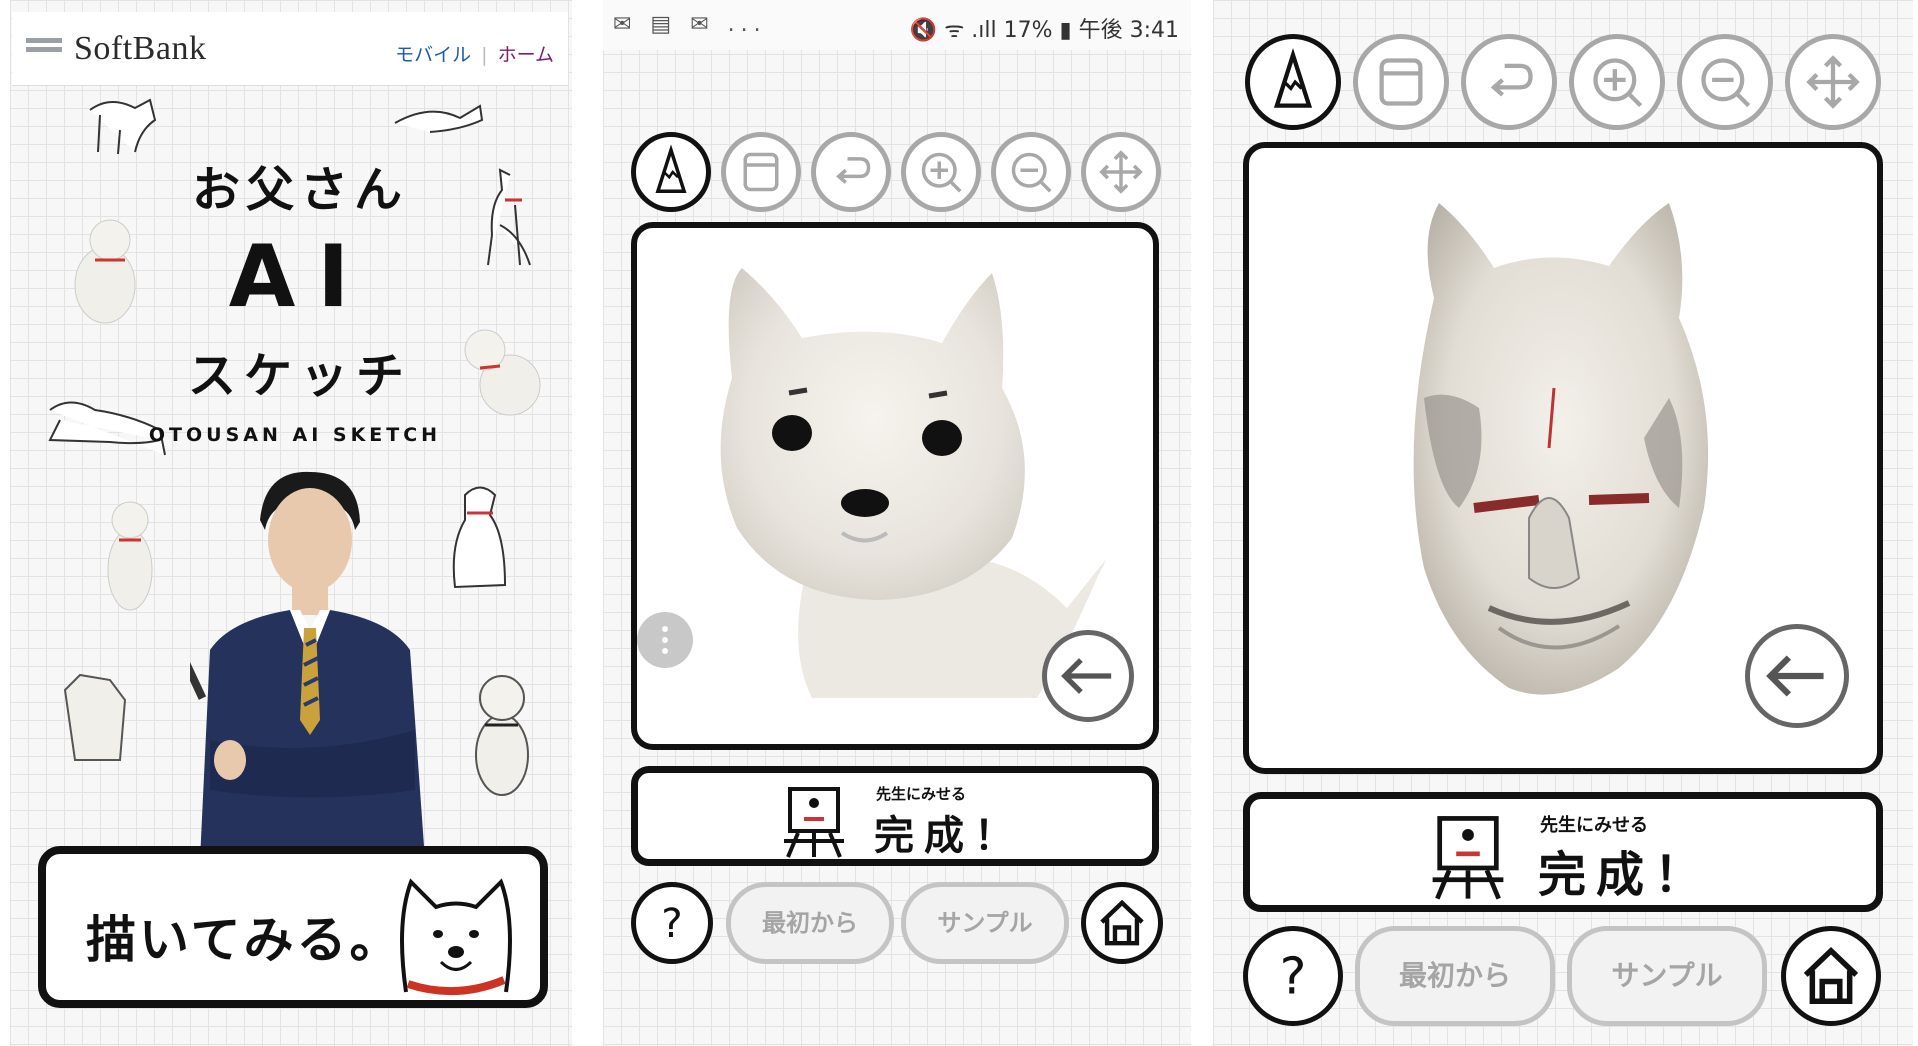  I want to click on softbank-logo-icon, so click(44, 50).